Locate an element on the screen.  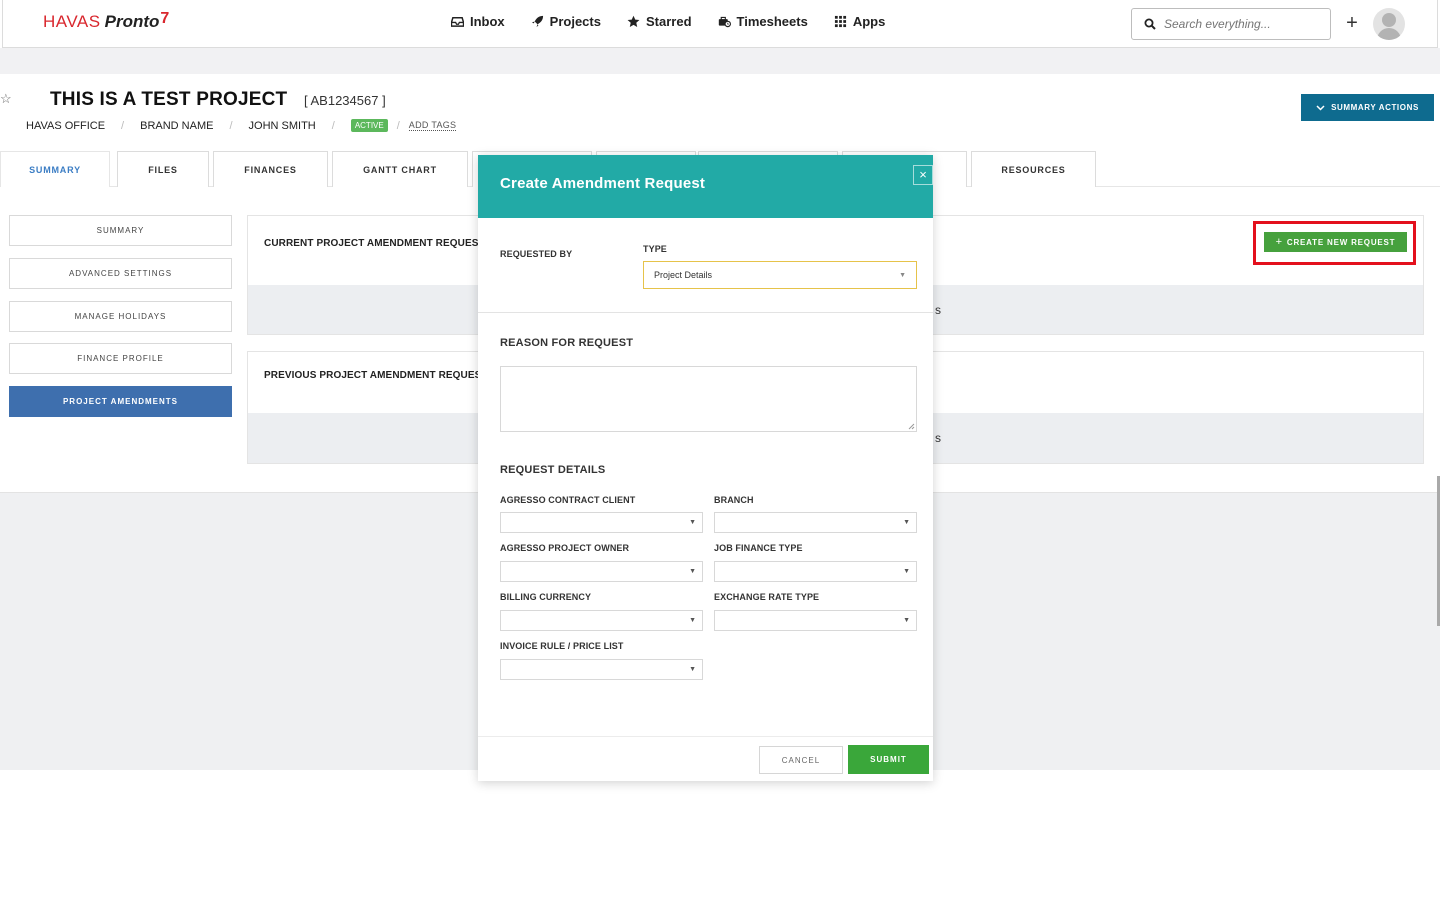
annotation-highlight-box is located at coordinates (1334, 243).